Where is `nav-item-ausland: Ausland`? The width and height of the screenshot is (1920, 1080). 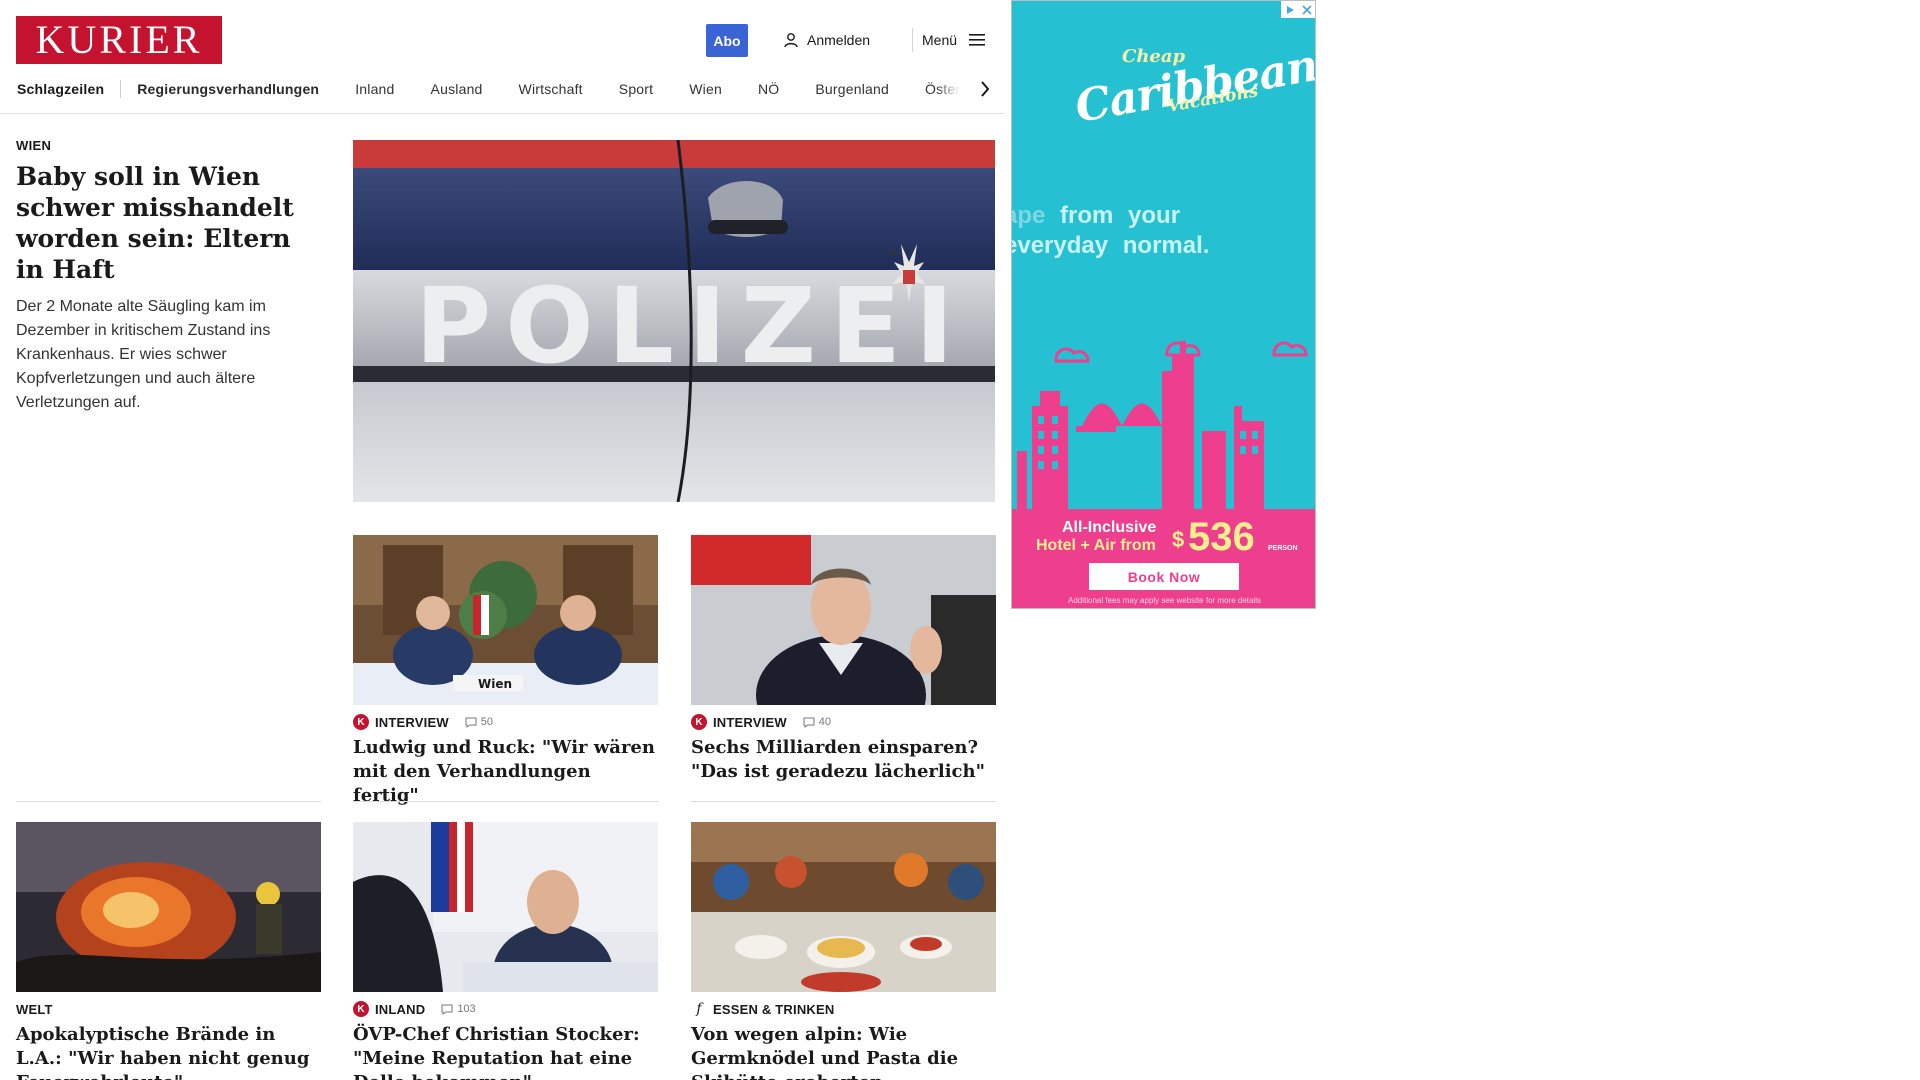 nav-item-ausland: Ausland is located at coordinates (475, 89).